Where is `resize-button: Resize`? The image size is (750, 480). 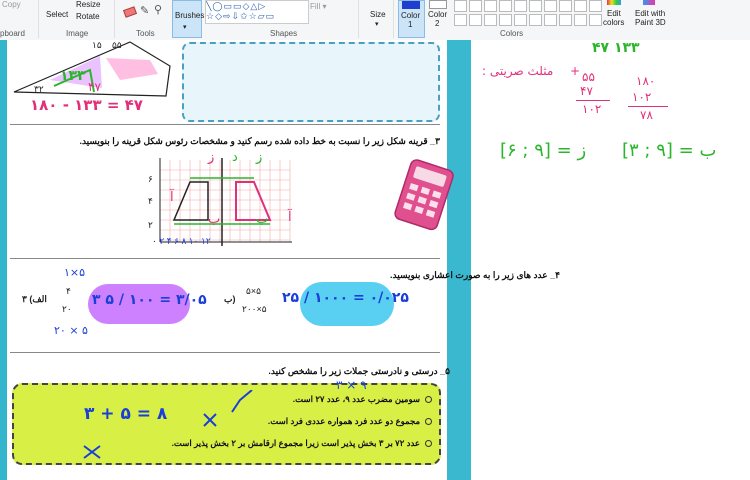
resize-button: Resize is located at coordinates (88, 4).